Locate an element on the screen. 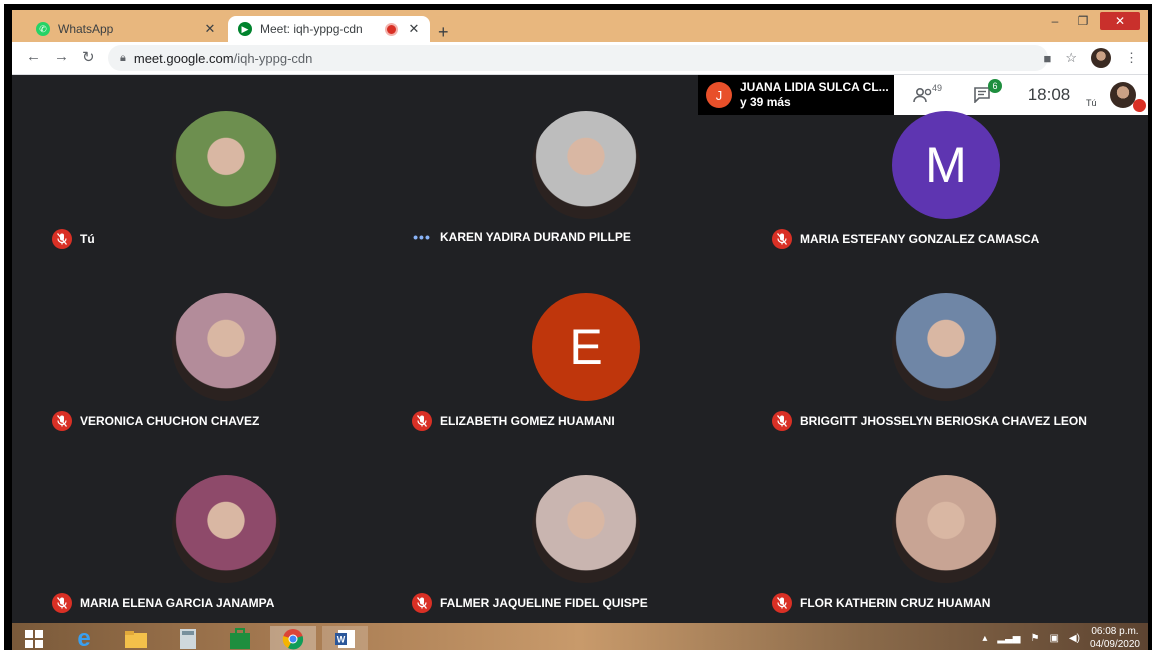 This screenshot has width=1156, height=654. participant-nametag: MARIA ESTEFANY GONZALEZ CAMASCA is located at coordinates (905, 239).